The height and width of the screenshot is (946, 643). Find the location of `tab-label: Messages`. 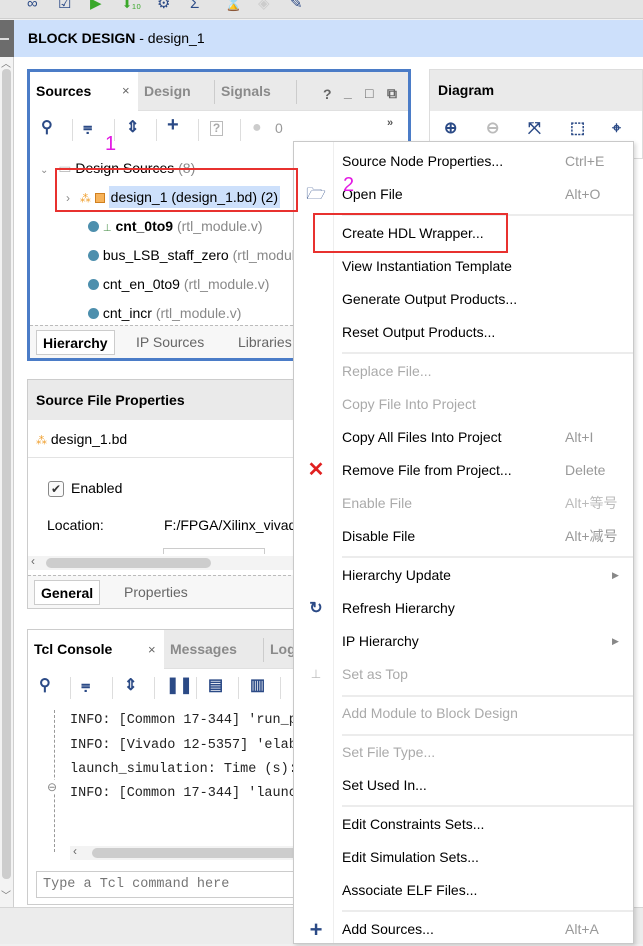

tab-label: Messages is located at coordinates (203, 649).